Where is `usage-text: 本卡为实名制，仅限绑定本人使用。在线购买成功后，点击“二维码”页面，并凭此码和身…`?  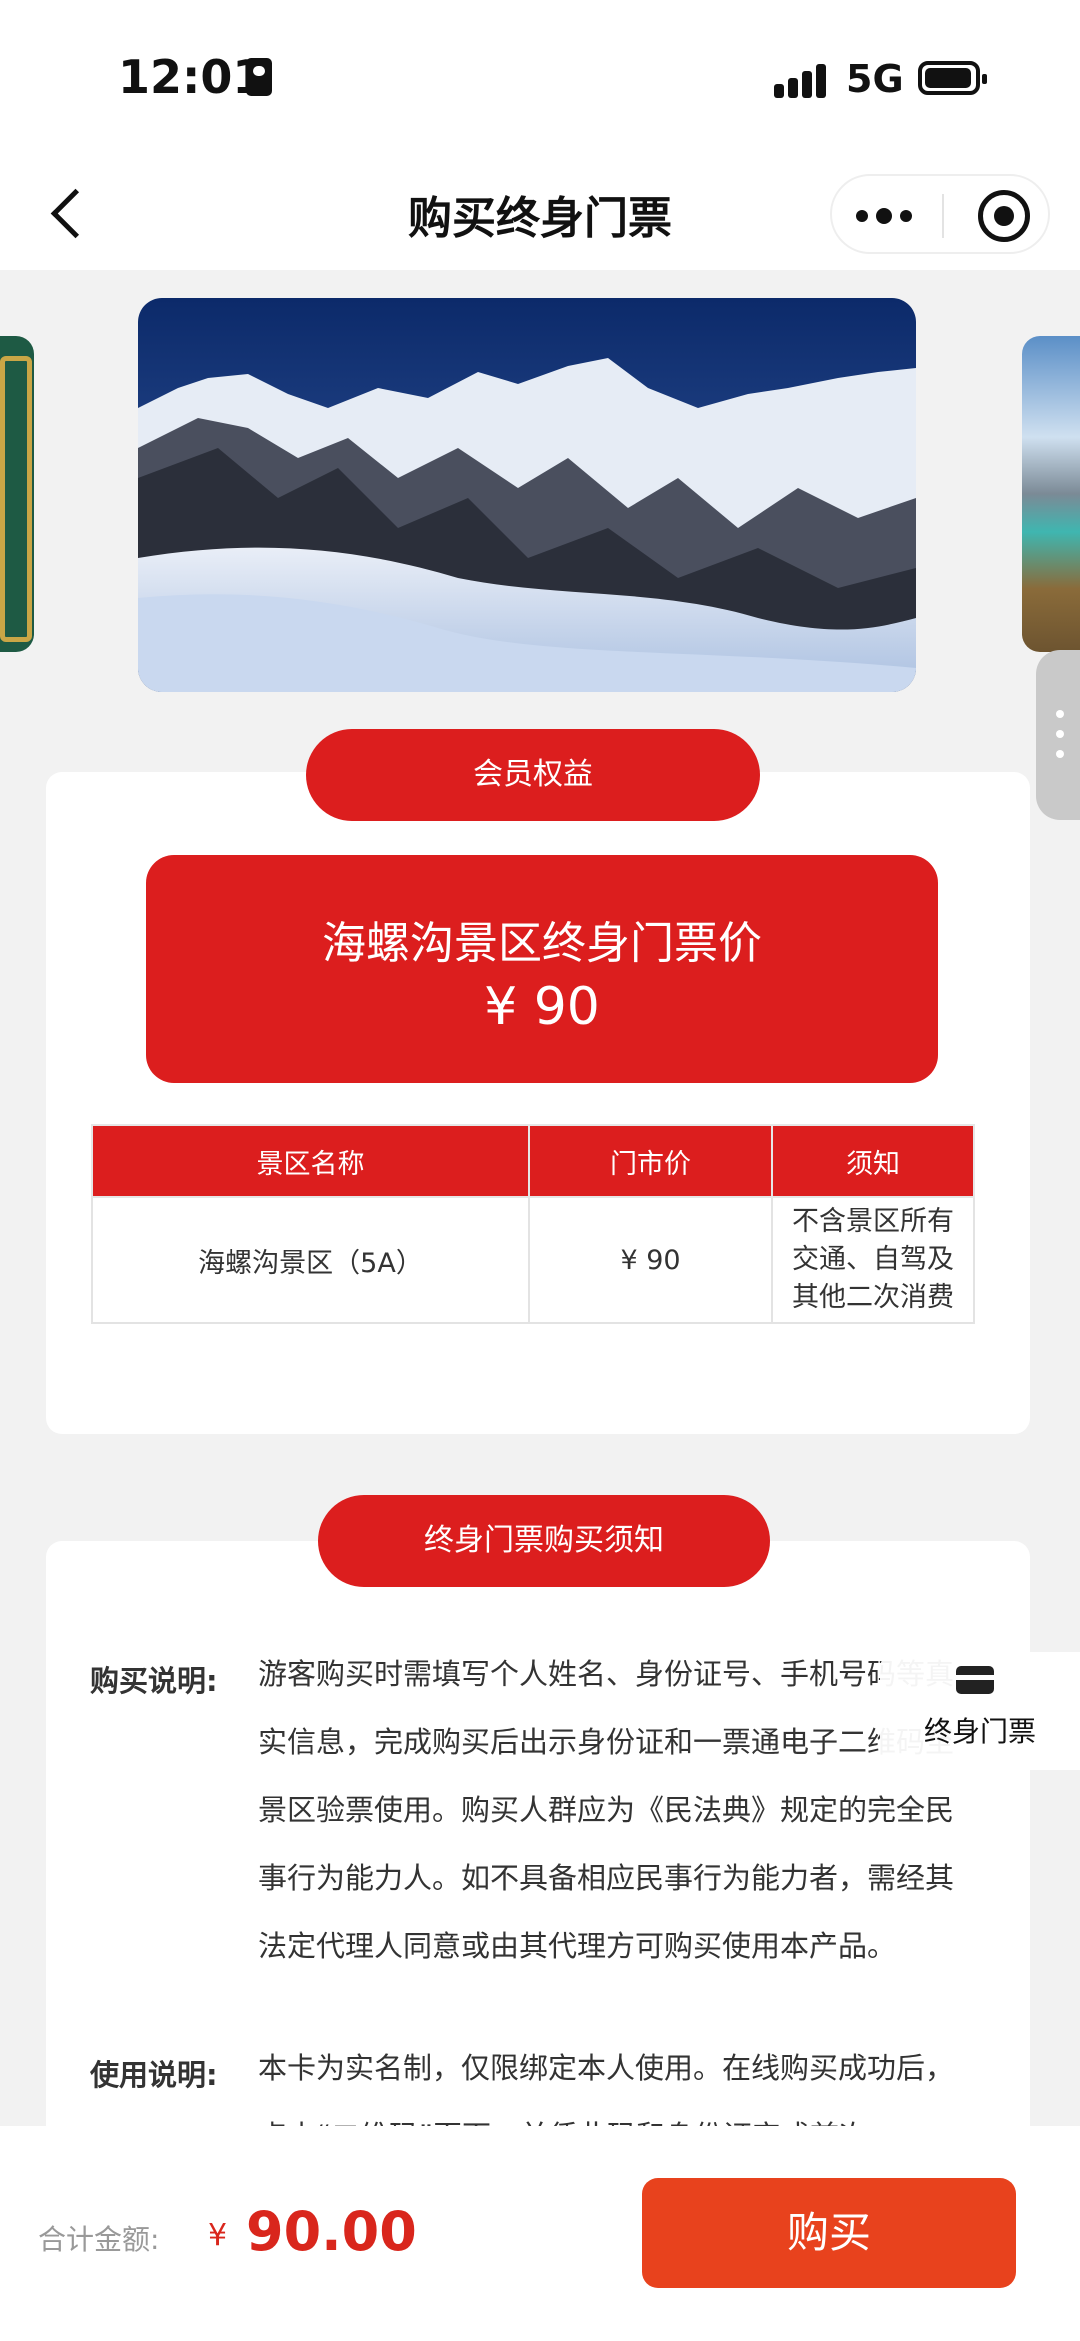 usage-text: 本卡为实名制，仅限绑定本人使用。在线购买成功后，点击“二维码”页面，并凭此码和身… is located at coordinates (606, 2090).